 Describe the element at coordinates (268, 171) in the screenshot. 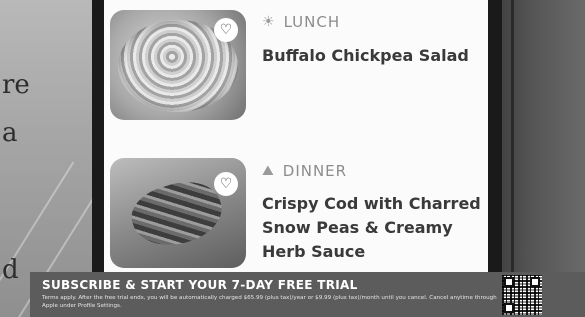

I see `sunset-icon: ⛰` at that location.